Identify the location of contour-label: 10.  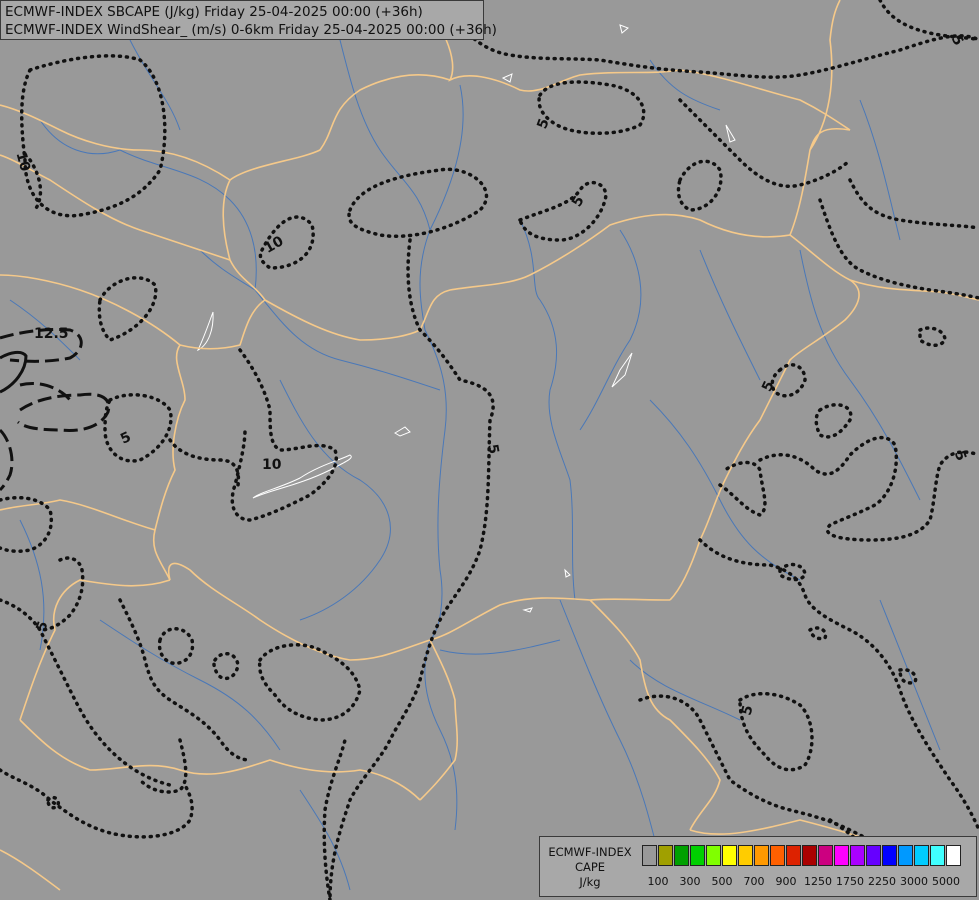
(272, 465).